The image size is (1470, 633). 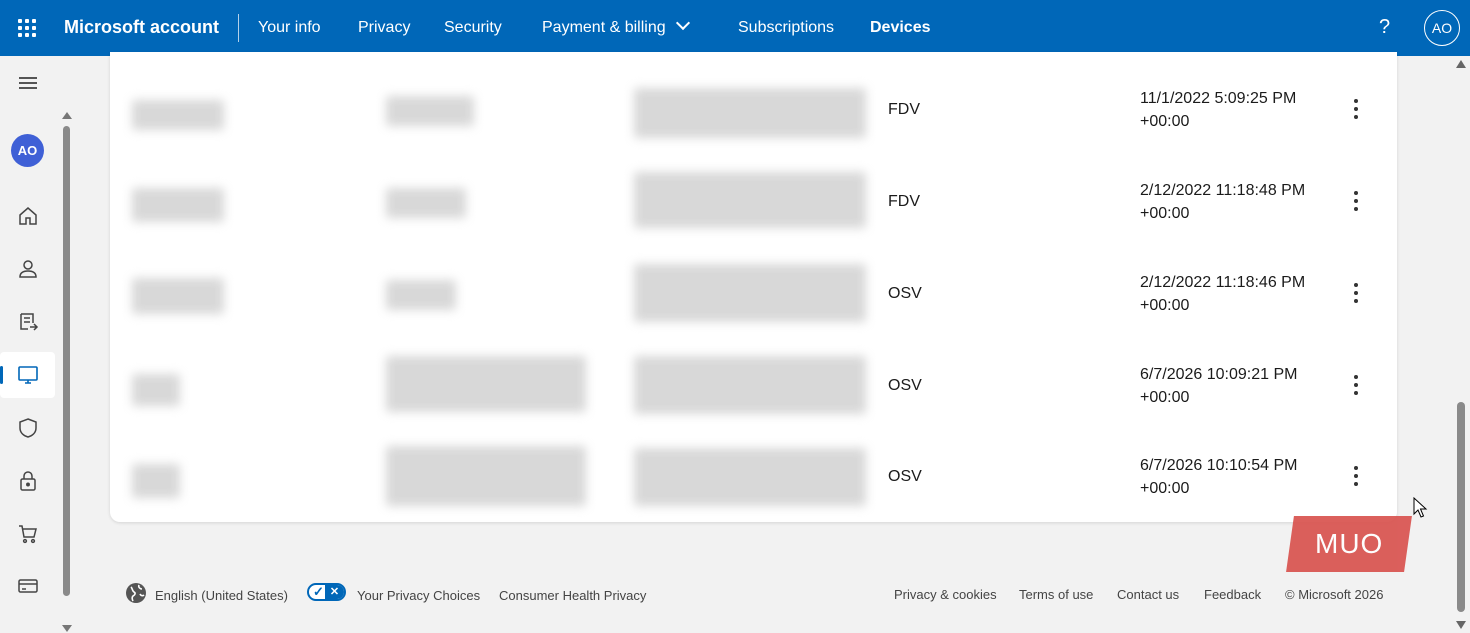 I want to click on privacy-choices-icon: ✓ ✕, so click(x=326, y=592).